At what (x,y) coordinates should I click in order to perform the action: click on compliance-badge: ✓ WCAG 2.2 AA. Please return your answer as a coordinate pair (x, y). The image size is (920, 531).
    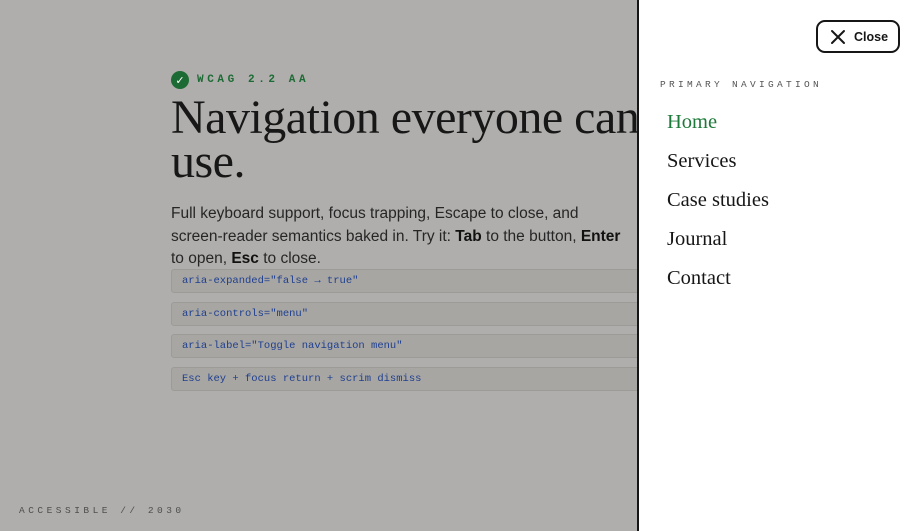
    Looking at the image, I should click on (240, 80).